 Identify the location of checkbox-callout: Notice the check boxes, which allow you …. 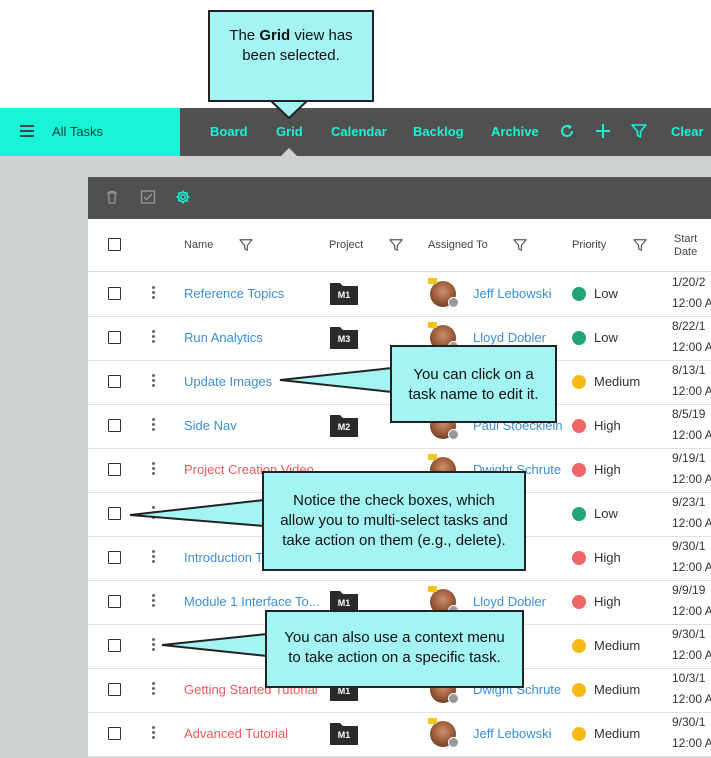
(394, 521).